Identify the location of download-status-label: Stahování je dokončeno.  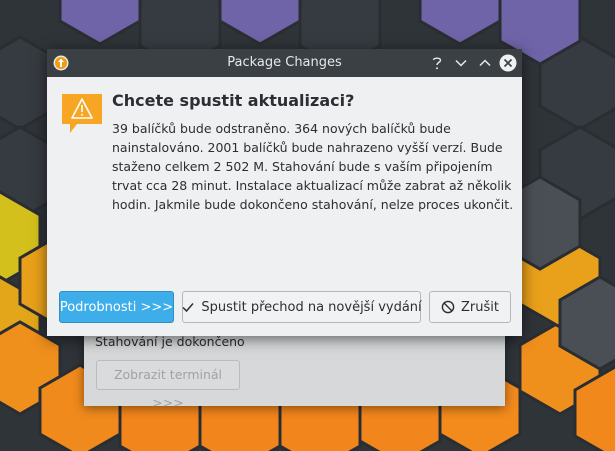
(170, 341).